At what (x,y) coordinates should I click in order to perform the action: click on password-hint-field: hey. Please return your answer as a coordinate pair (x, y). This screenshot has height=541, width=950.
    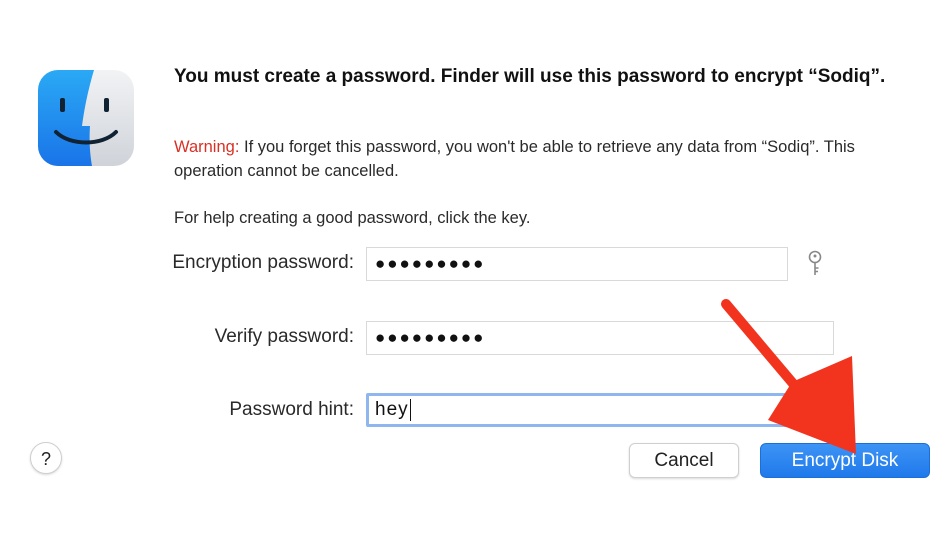
    Looking at the image, I should click on (600, 410).